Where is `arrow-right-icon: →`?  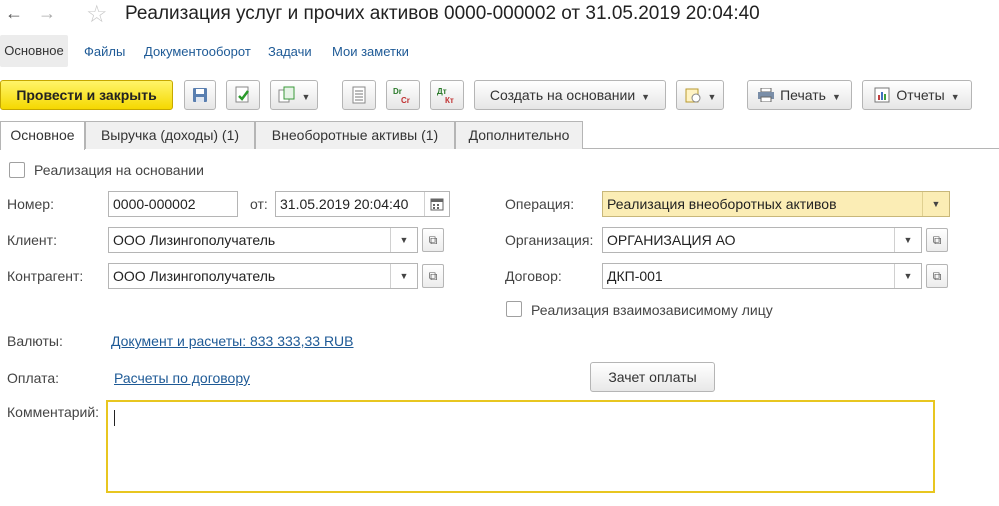
arrow-right-icon: → is located at coordinates (47, 13).